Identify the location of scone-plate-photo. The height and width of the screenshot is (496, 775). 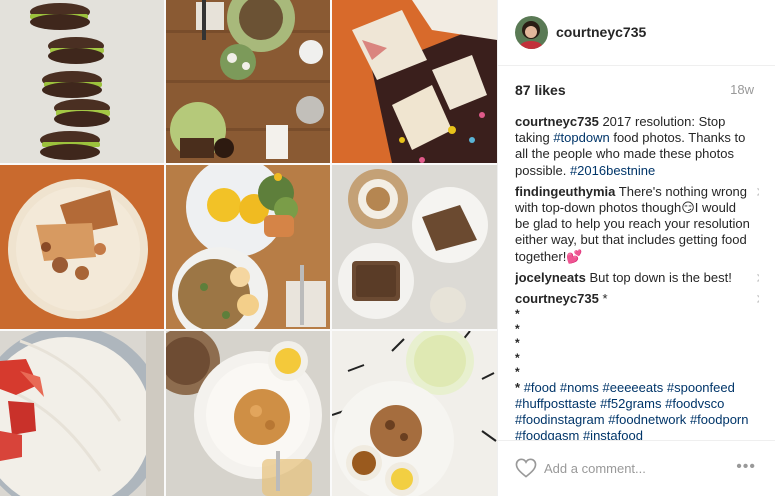
(248, 413).